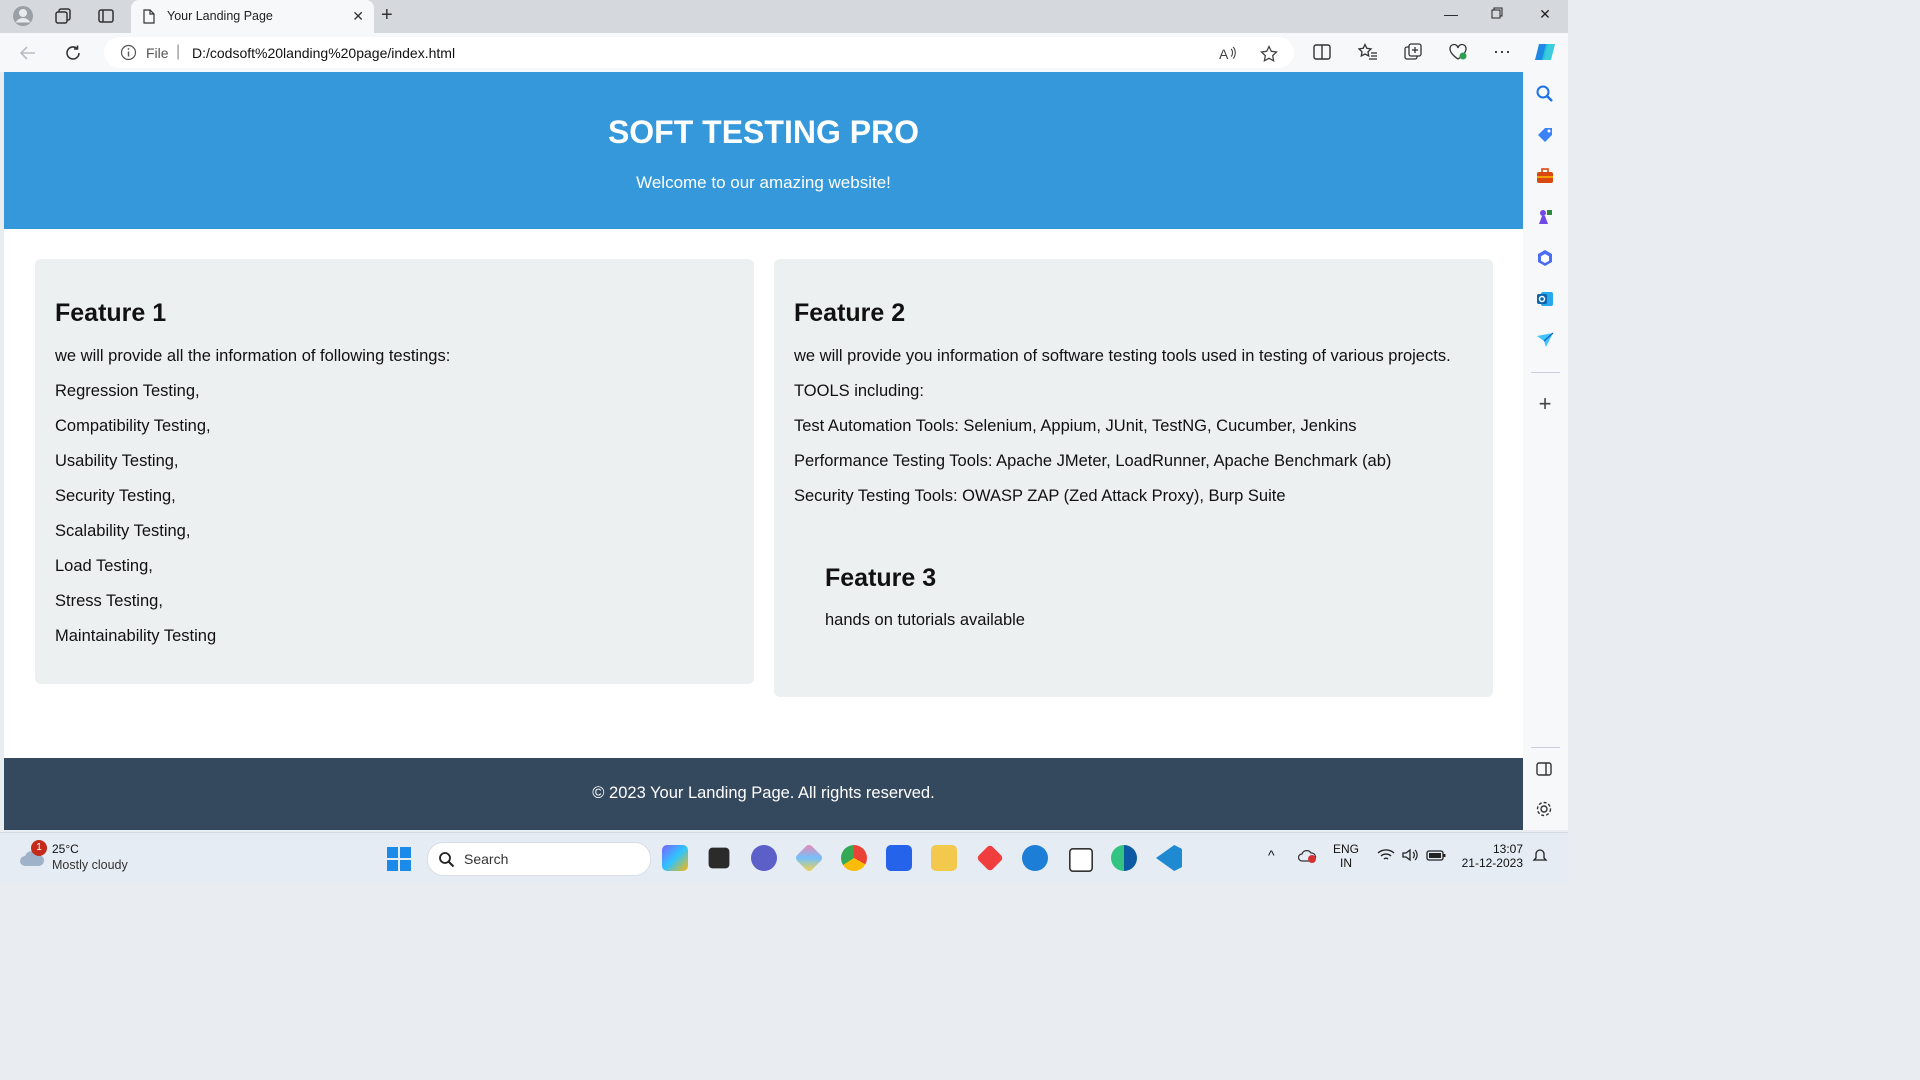 This screenshot has width=1920, height=1080. I want to click on edge-icon, so click(1124, 858).